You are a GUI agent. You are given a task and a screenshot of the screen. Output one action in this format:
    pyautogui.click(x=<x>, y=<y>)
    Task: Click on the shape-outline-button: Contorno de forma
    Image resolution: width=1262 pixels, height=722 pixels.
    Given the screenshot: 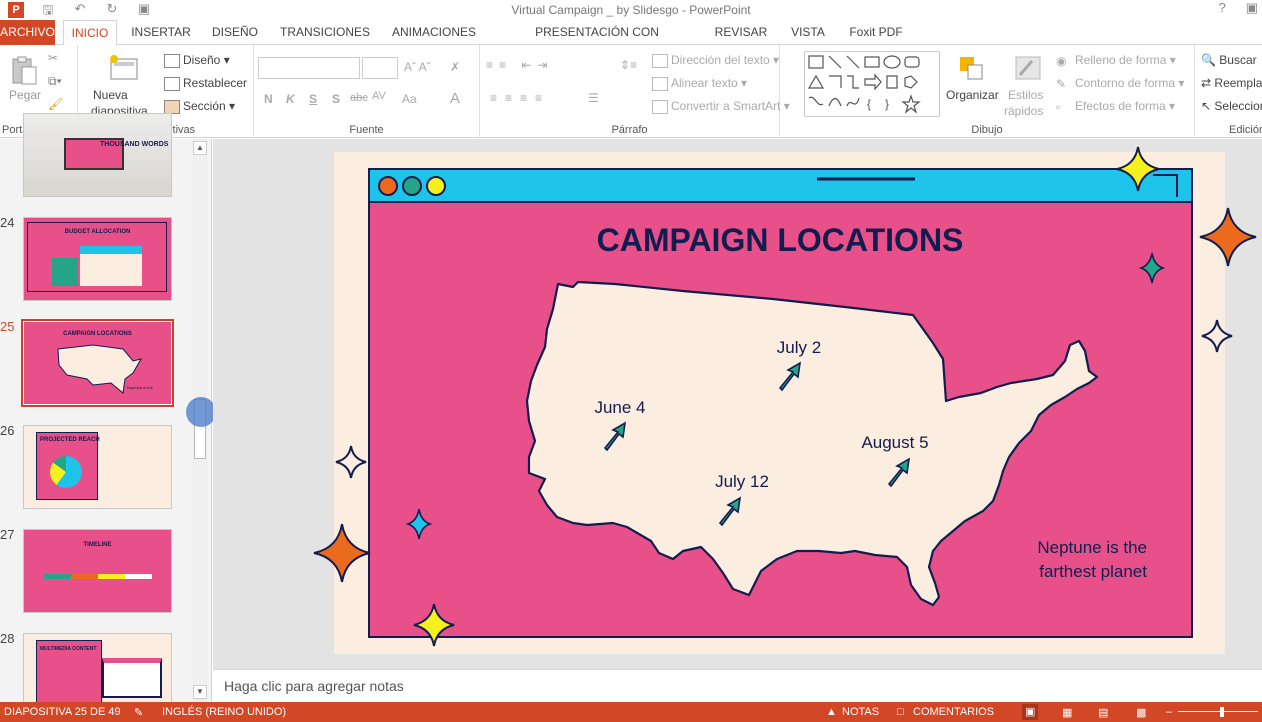 What is the action you would take?
    pyautogui.click(x=1125, y=83)
    